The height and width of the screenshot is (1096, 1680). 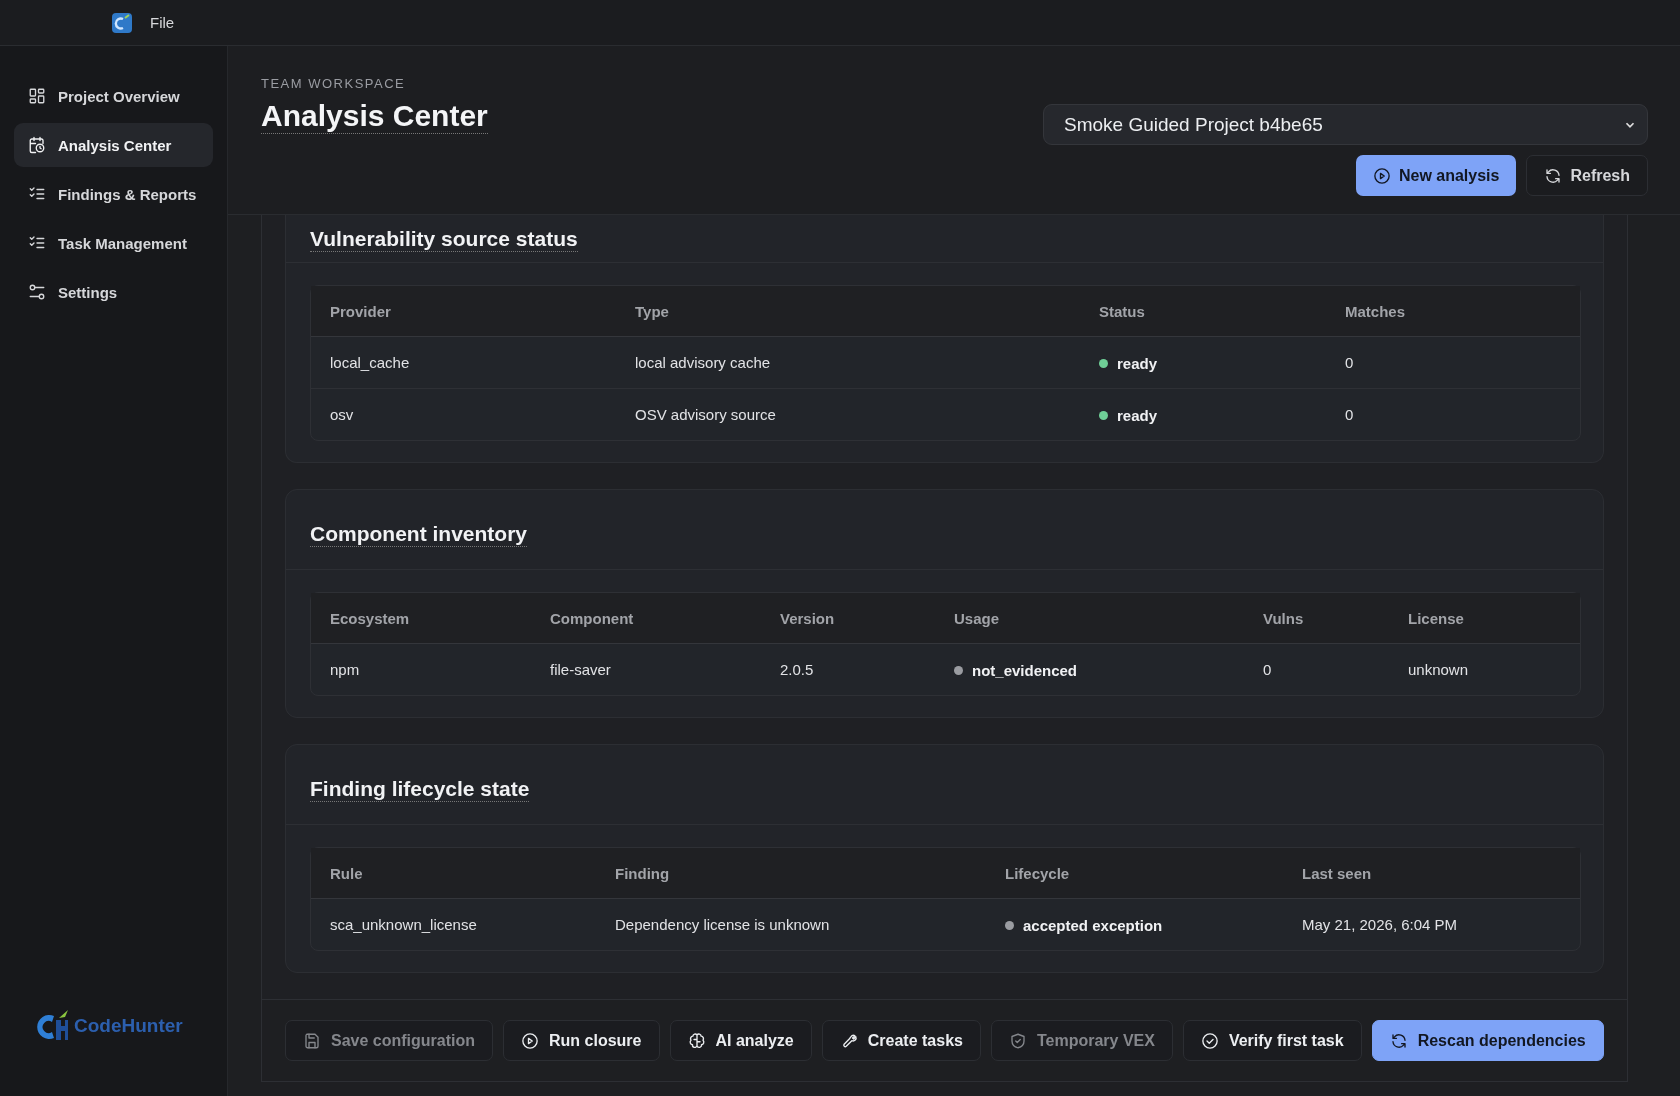 What do you see at coordinates (1345, 124) in the screenshot?
I see `project-select: Smoke Guided Project b4be65` at bounding box center [1345, 124].